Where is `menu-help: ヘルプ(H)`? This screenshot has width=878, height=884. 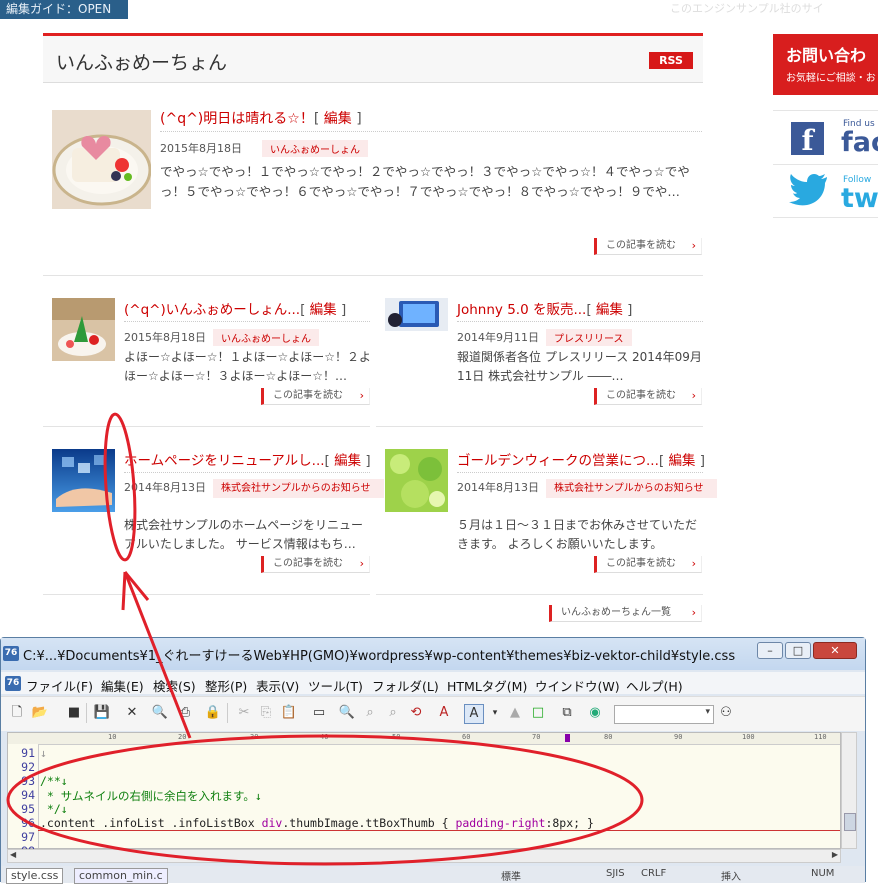
menu-help: ヘルプ(H) is located at coordinates (654, 685).